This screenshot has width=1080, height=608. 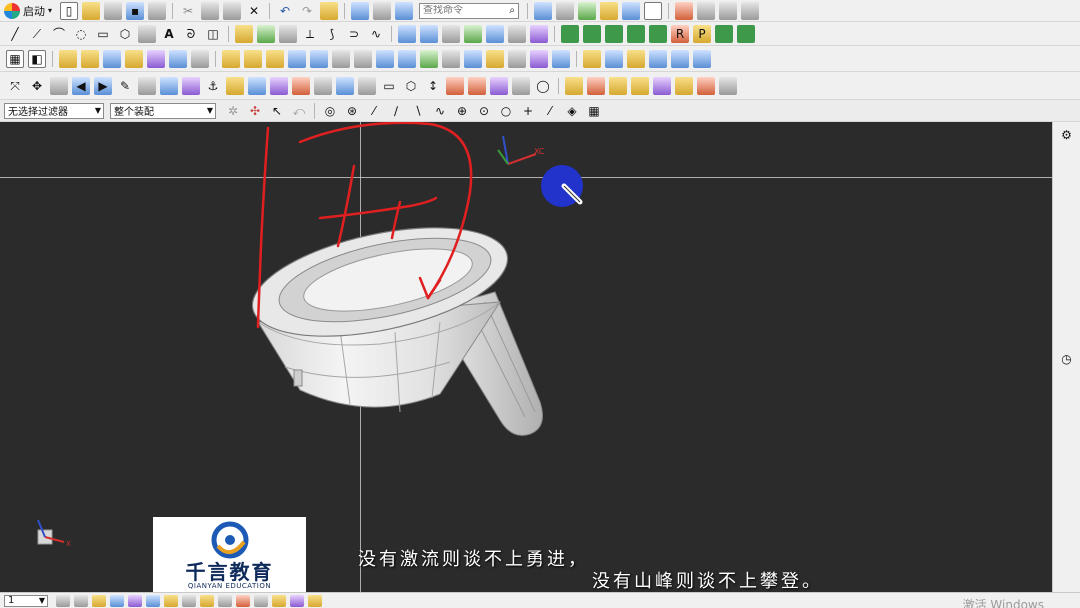 I want to click on transform-icon: ✥, so click(x=37, y=86).